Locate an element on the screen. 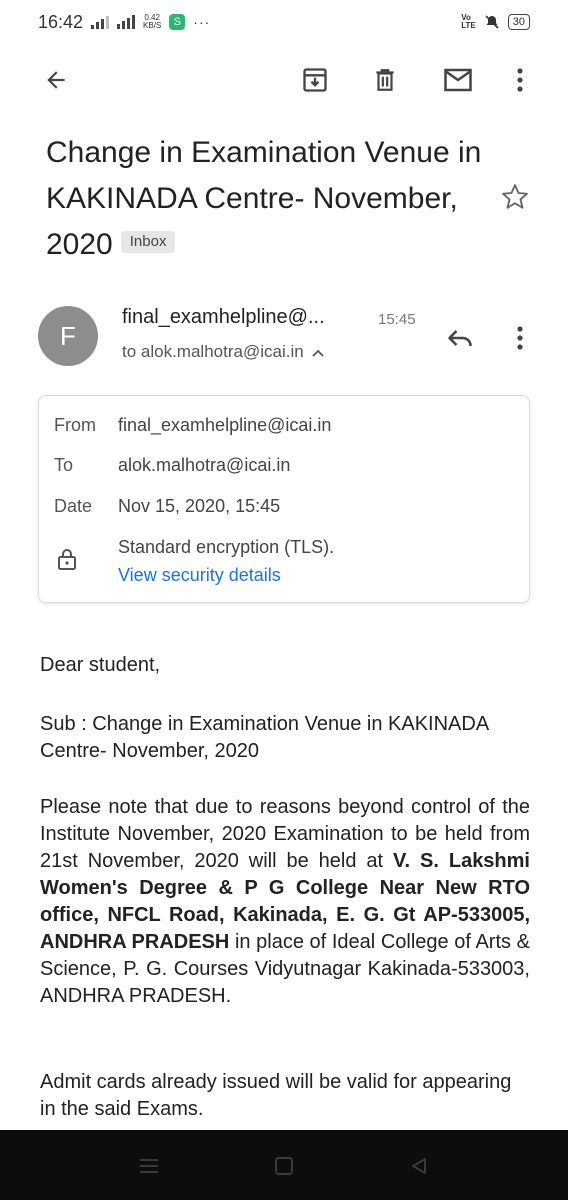  date-value: Nov 15, 2020, 15:45 is located at coordinates (199, 506).